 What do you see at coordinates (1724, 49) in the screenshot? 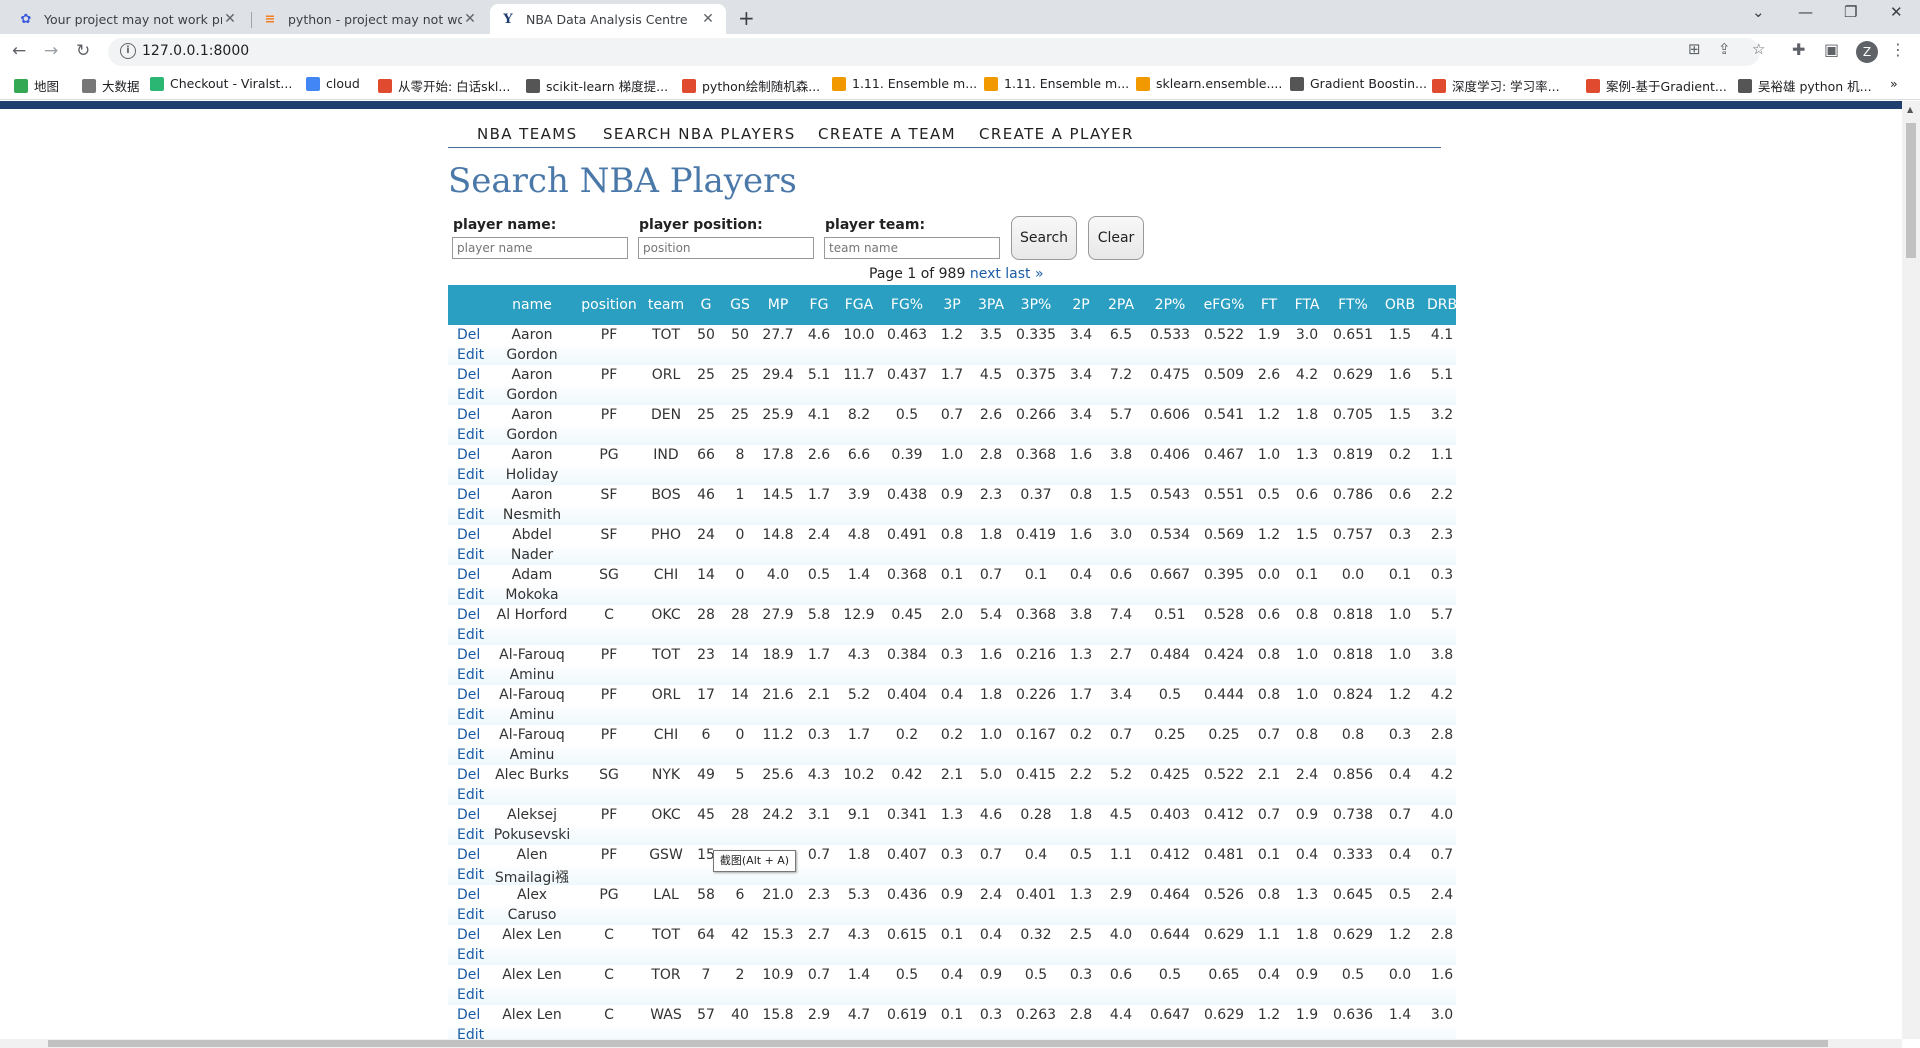
I see `share-icon: ⇪` at bounding box center [1724, 49].